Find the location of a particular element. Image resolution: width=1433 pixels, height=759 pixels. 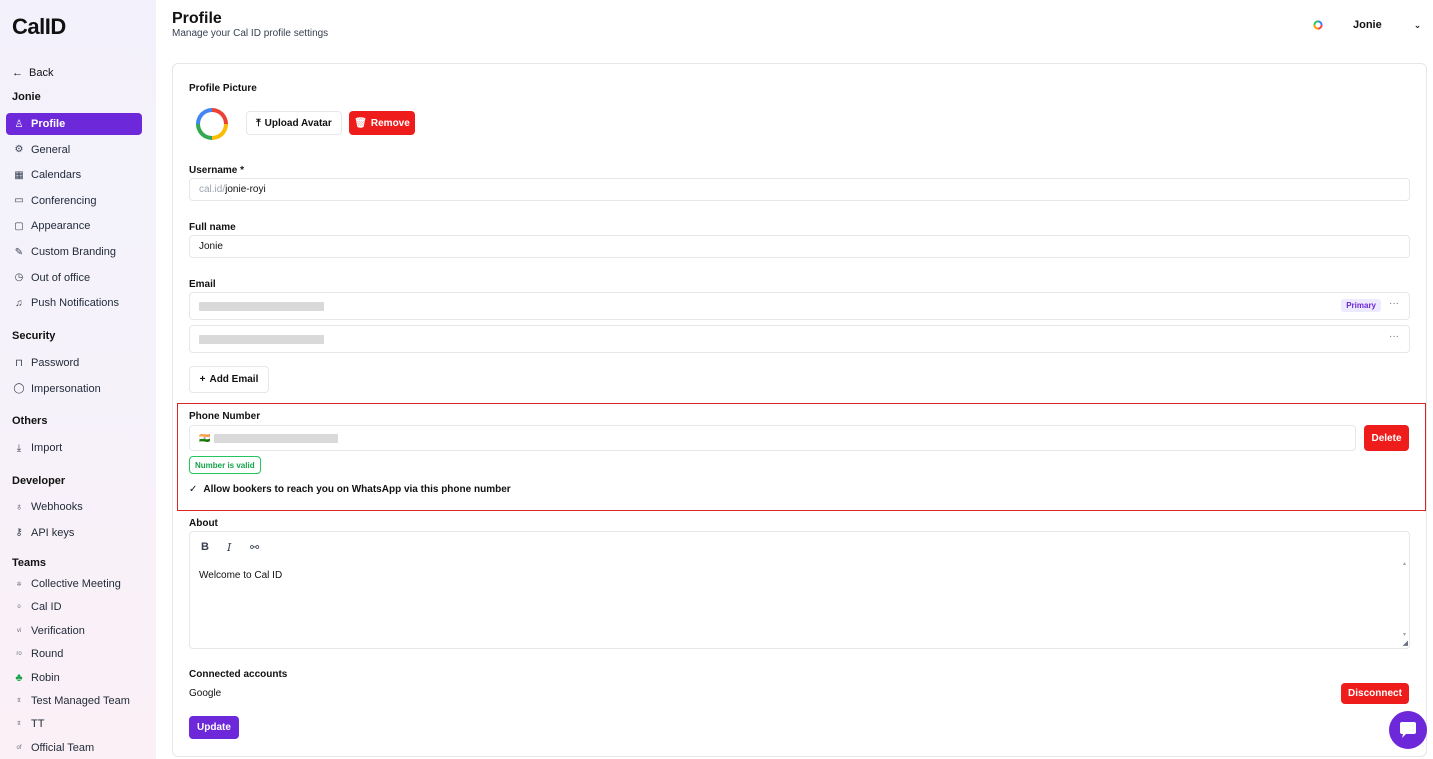

sidebar-team-official-team: of Official Team is located at coordinates (74, 748).